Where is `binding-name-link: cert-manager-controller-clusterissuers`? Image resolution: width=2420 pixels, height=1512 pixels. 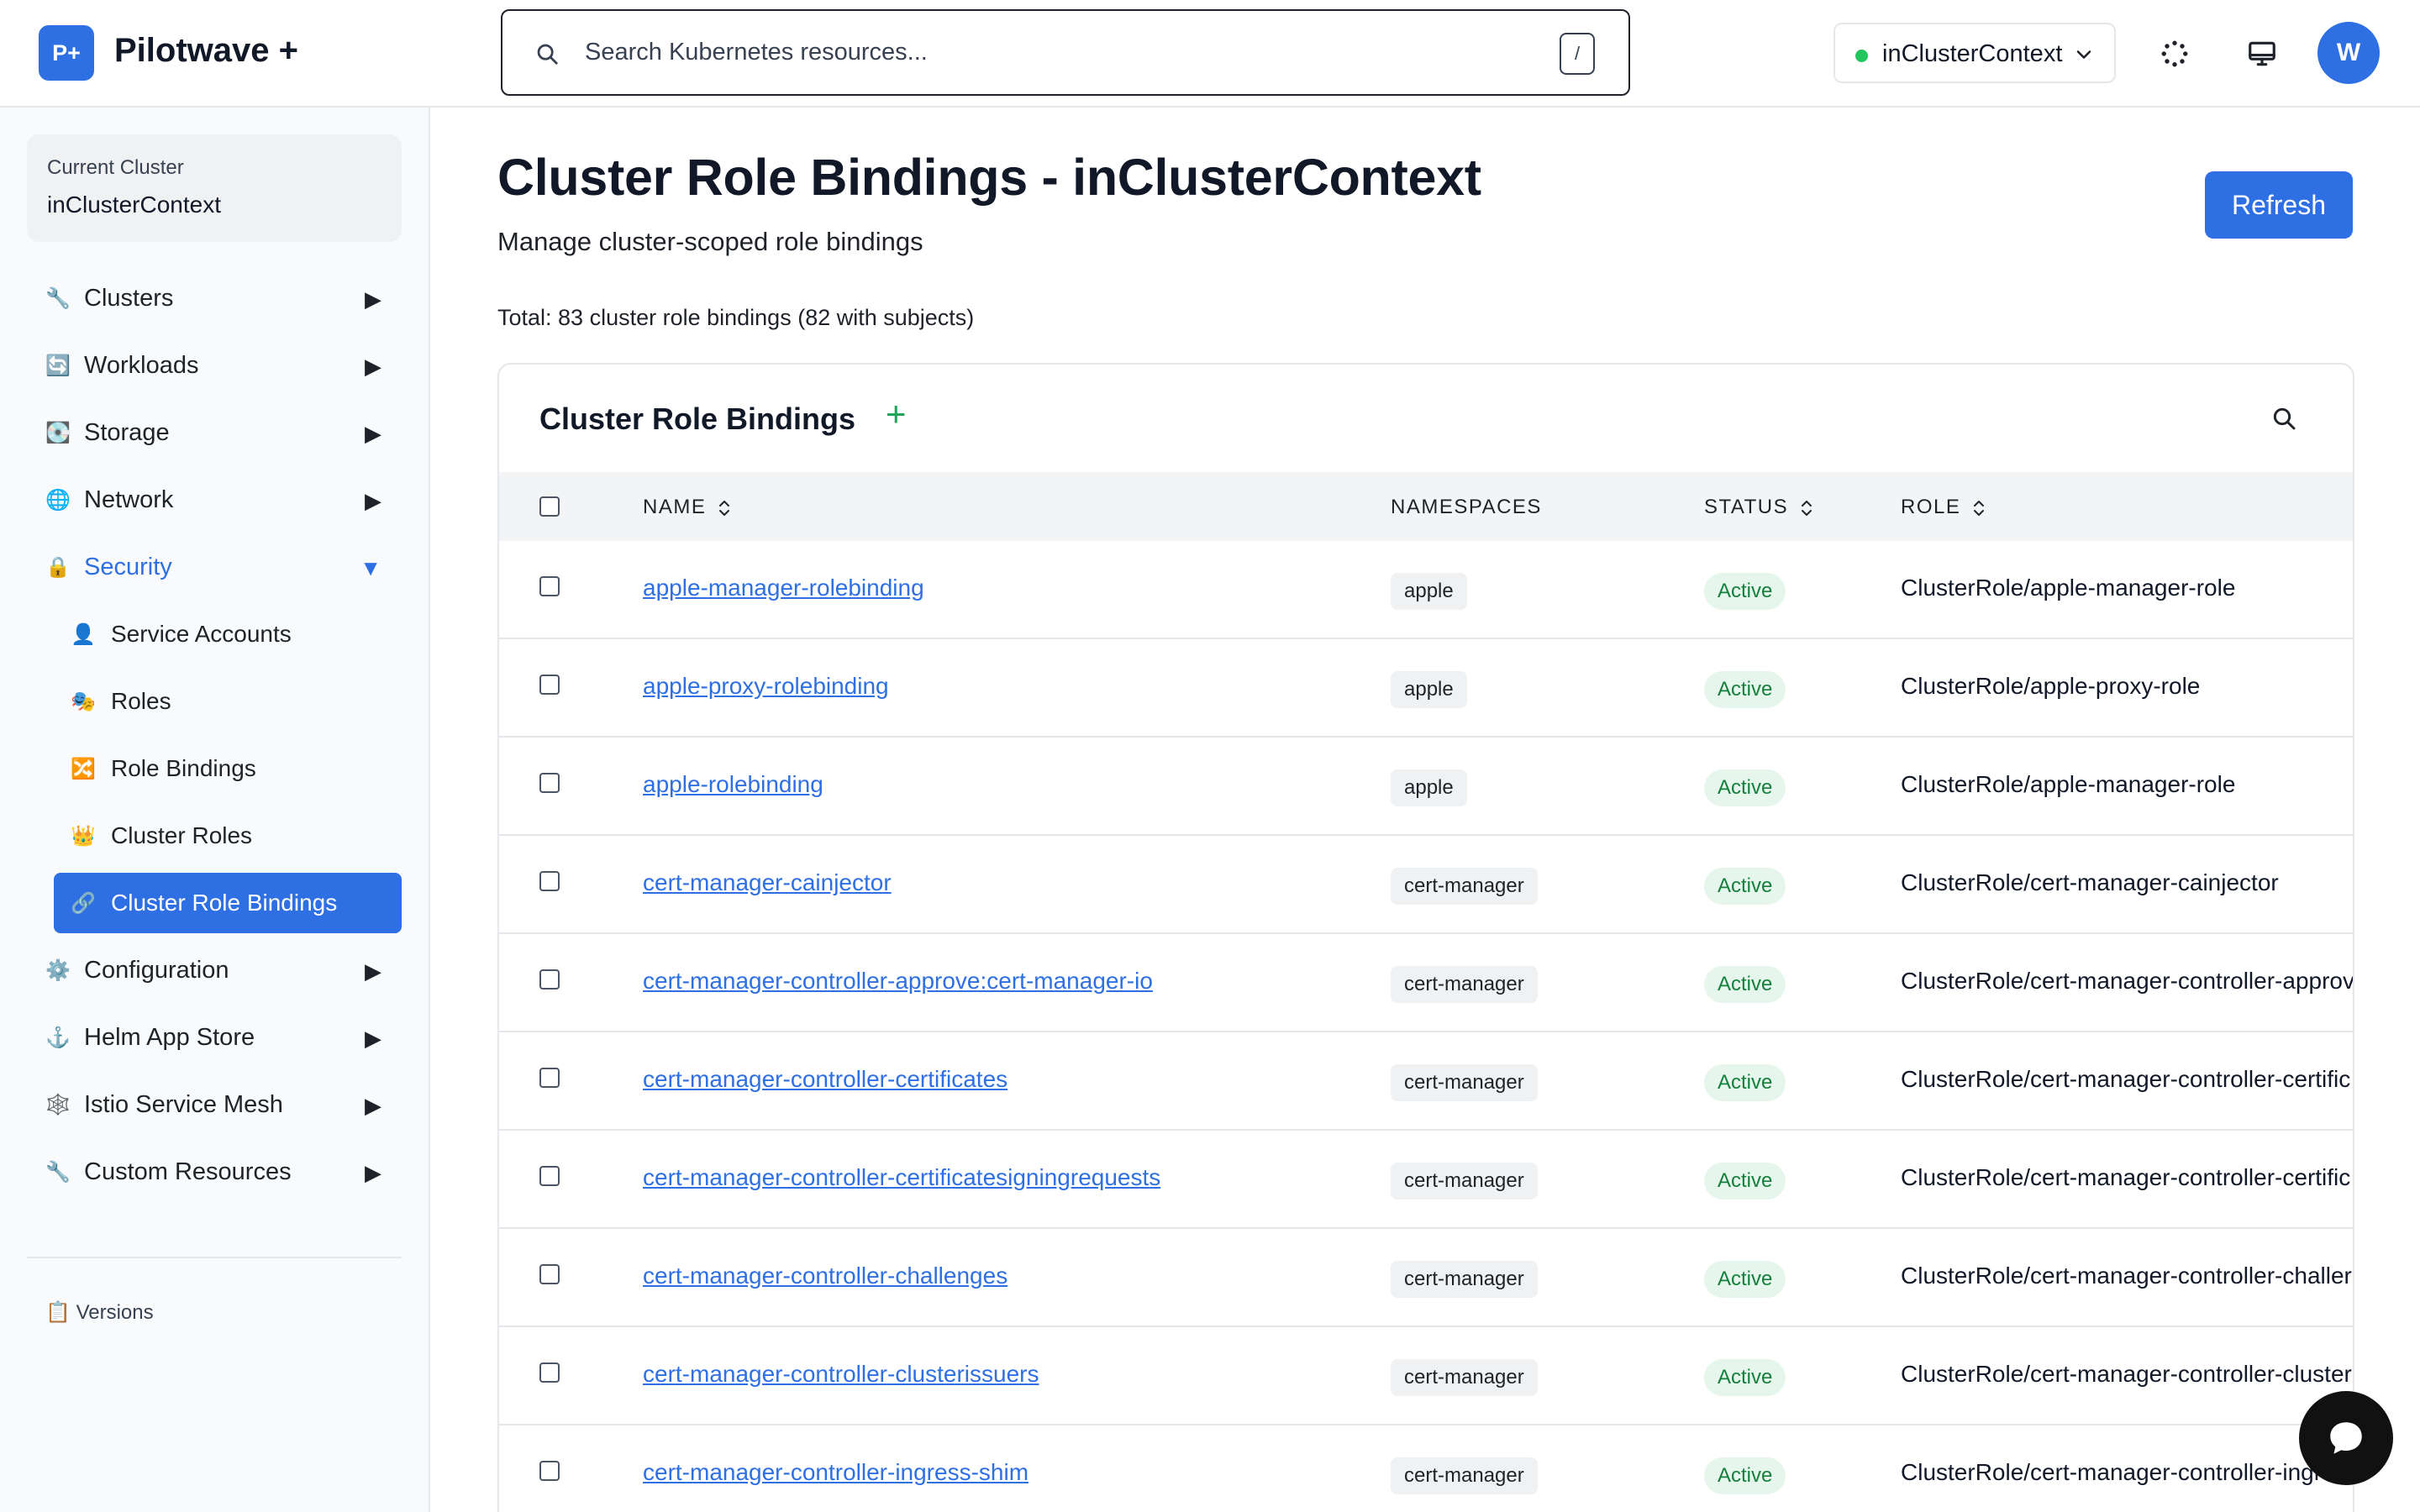
binding-name-link: cert-manager-controller-clusterissuers is located at coordinates (841, 1374).